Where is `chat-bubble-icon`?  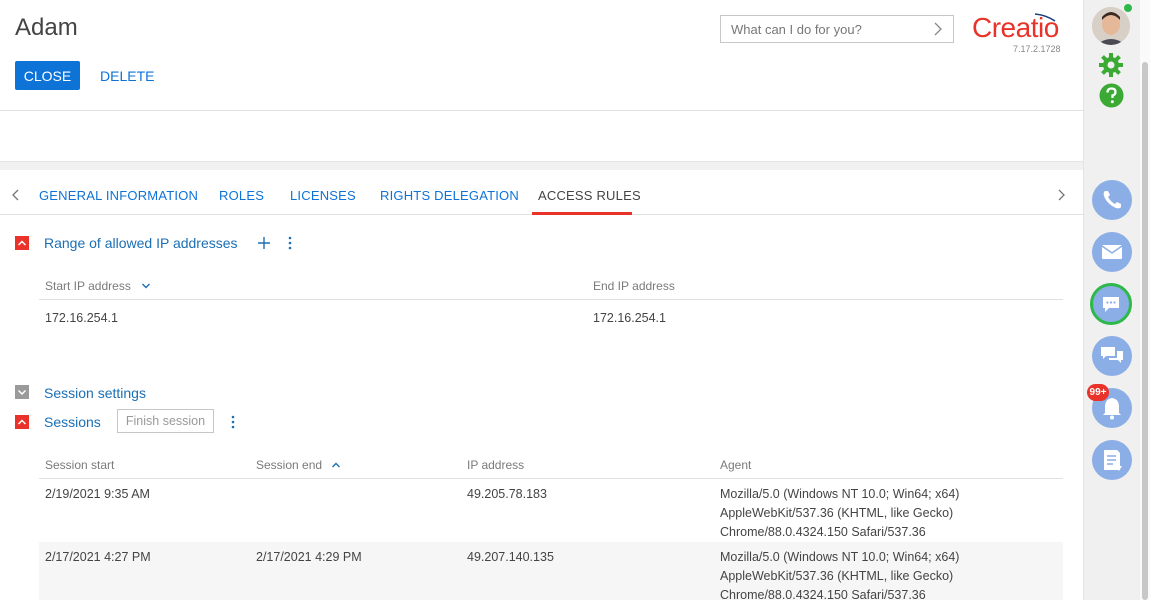 chat-bubble-icon is located at coordinates (1111, 304).